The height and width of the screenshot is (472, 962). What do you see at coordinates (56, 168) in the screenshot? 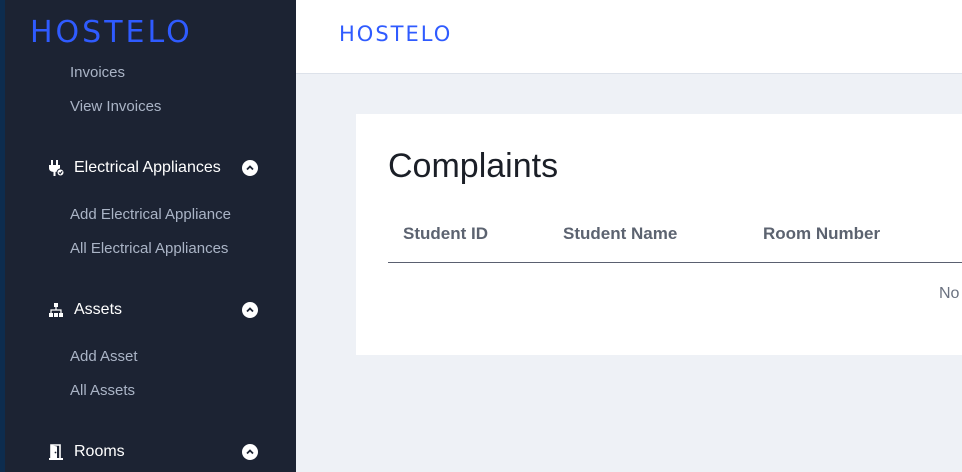
I see `plug-icon` at bounding box center [56, 168].